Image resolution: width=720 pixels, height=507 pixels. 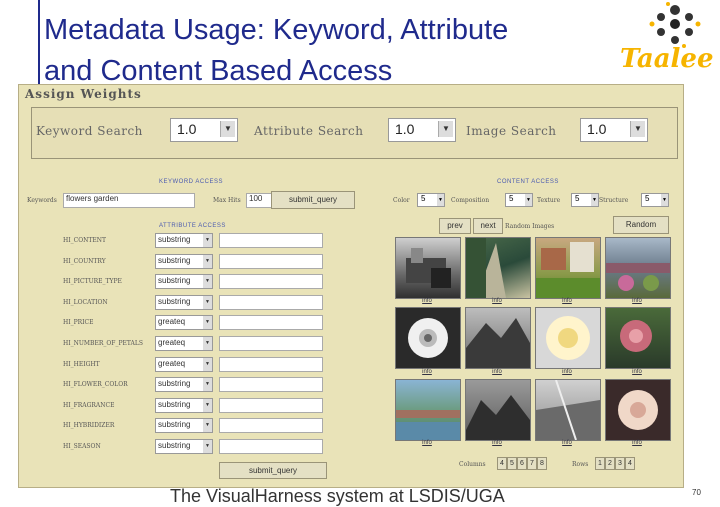 I want to click on rows-option-button: 1, so click(x=600, y=463).